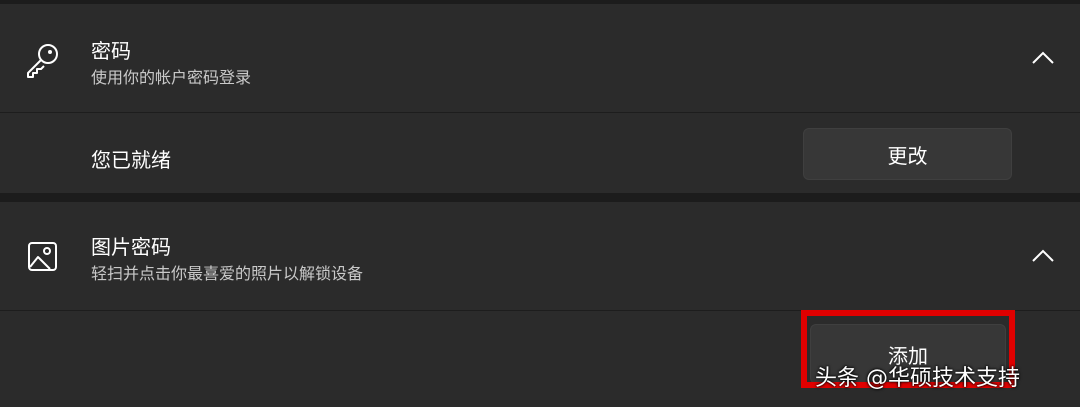  What do you see at coordinates (131, 247) in the screenshot?
I see `picture-password-title: 图片密码` at bounding box center [131, 247].